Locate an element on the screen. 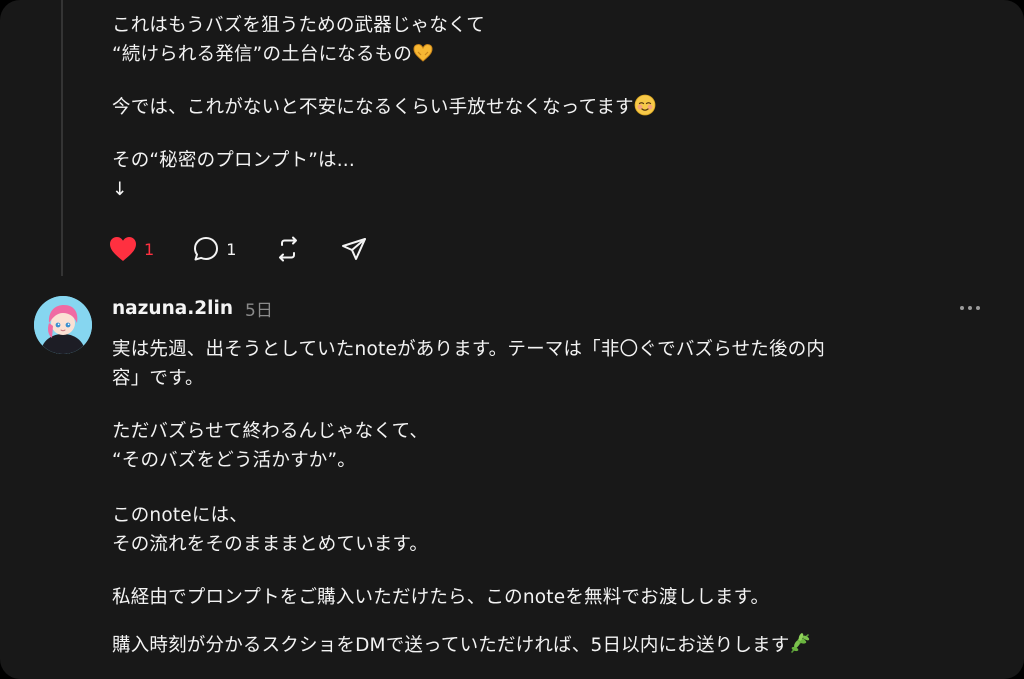 This screenshot has width=1024, height=679. username: nazuna.2lin is located at coordinates (172, 308).